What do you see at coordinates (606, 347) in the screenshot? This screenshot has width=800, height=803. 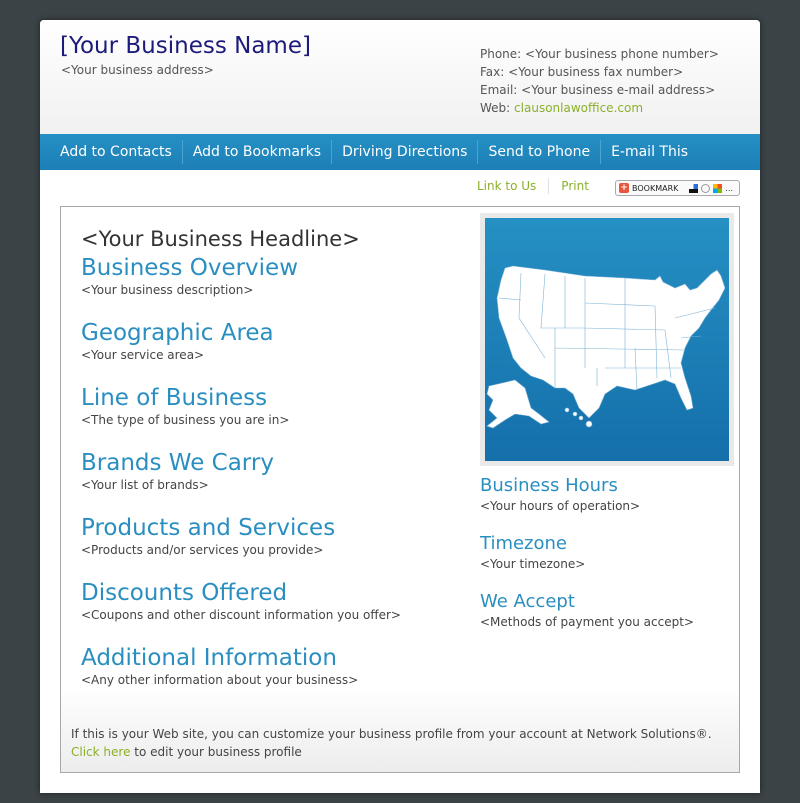 I see `us-map-graphic` at bounding box center [606, 347].